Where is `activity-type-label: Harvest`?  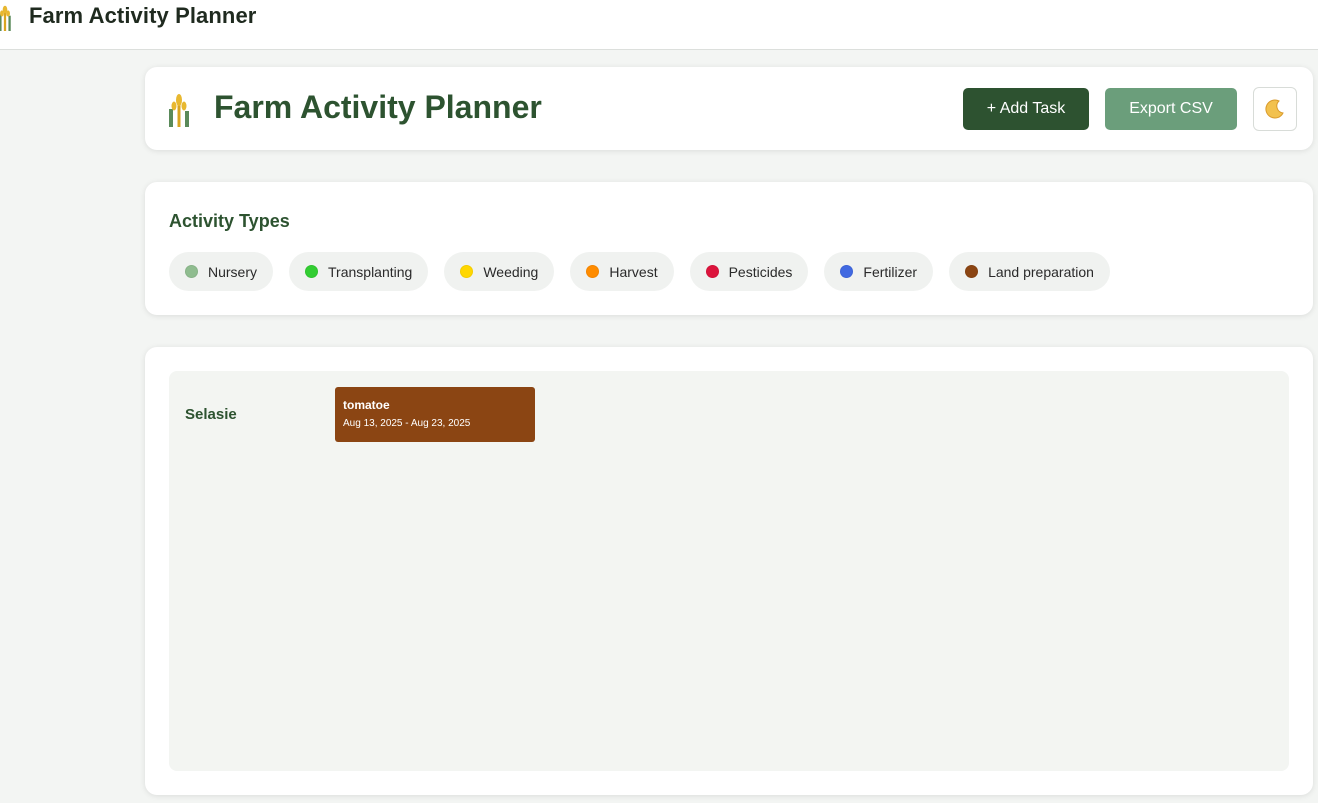 activity-type-label: Harvest is located at coordinates (633, 271).